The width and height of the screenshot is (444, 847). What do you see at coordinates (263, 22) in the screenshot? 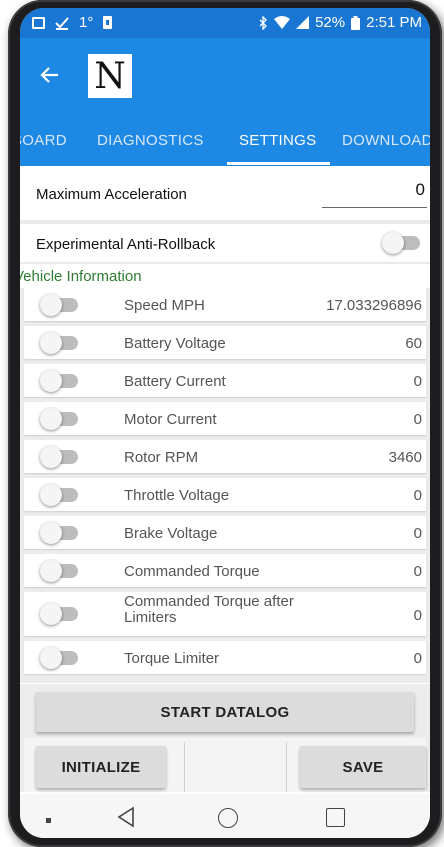
I see `bluetooth-icon` at bounding box center [263, 22].